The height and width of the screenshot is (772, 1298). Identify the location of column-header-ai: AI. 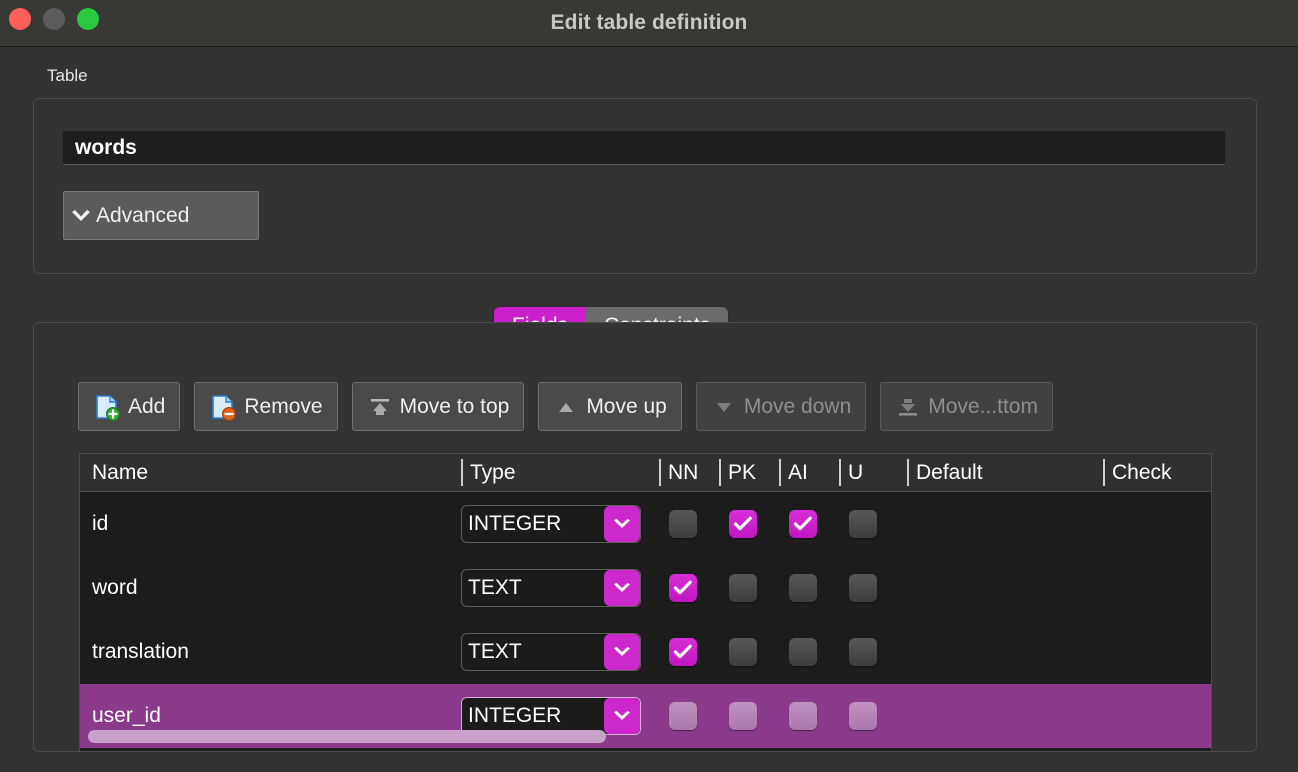
(809, 472).